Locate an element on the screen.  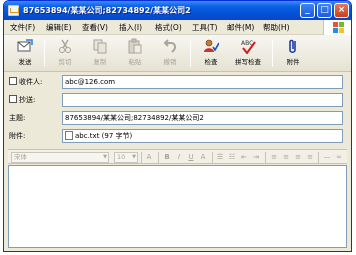
menu-mail: 邮件(M) is located at coordinates (240, 27).